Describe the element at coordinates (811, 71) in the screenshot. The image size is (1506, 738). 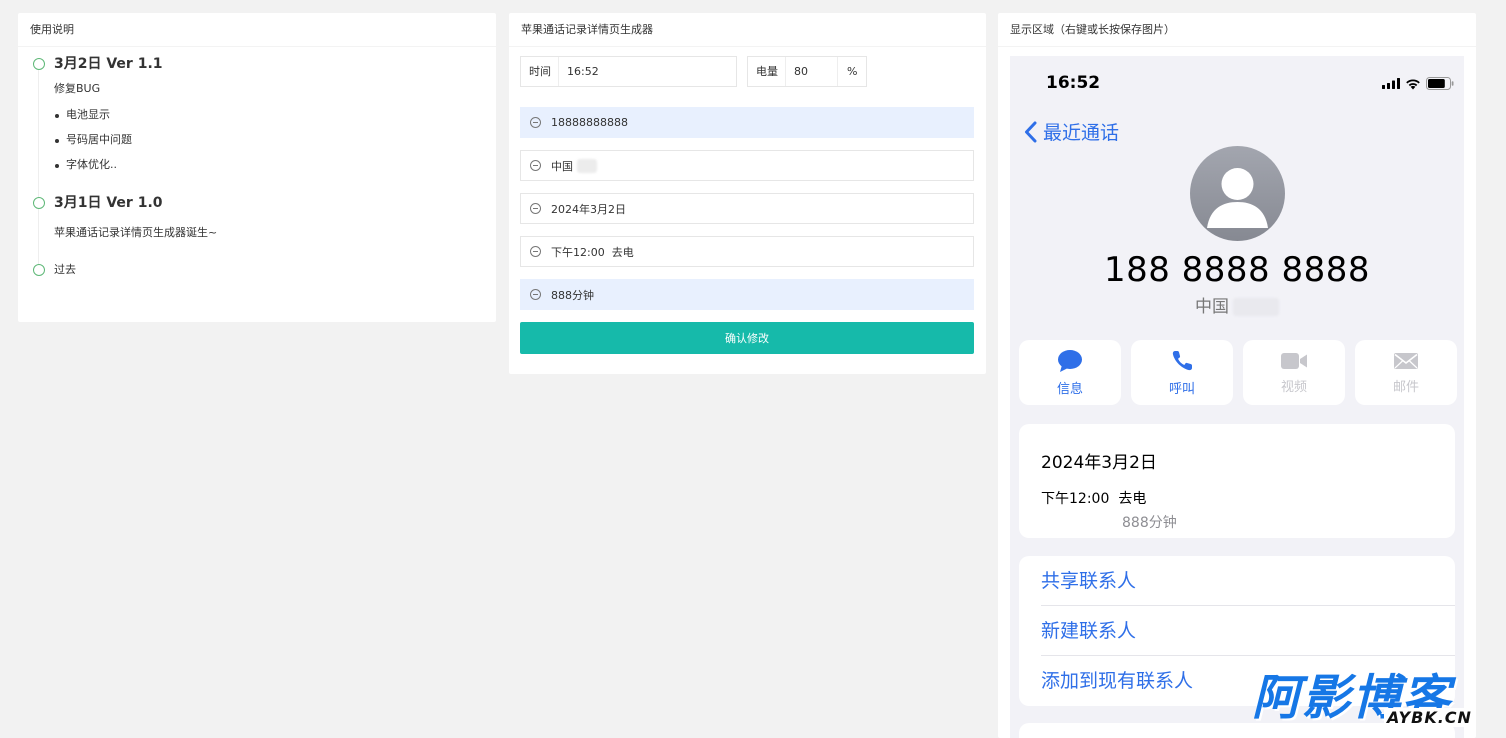
I see `battery-input` at that location.